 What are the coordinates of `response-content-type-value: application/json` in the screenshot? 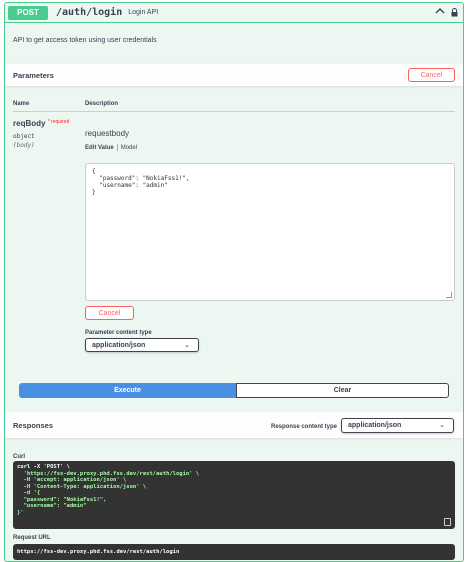 It's located at (375, 425).